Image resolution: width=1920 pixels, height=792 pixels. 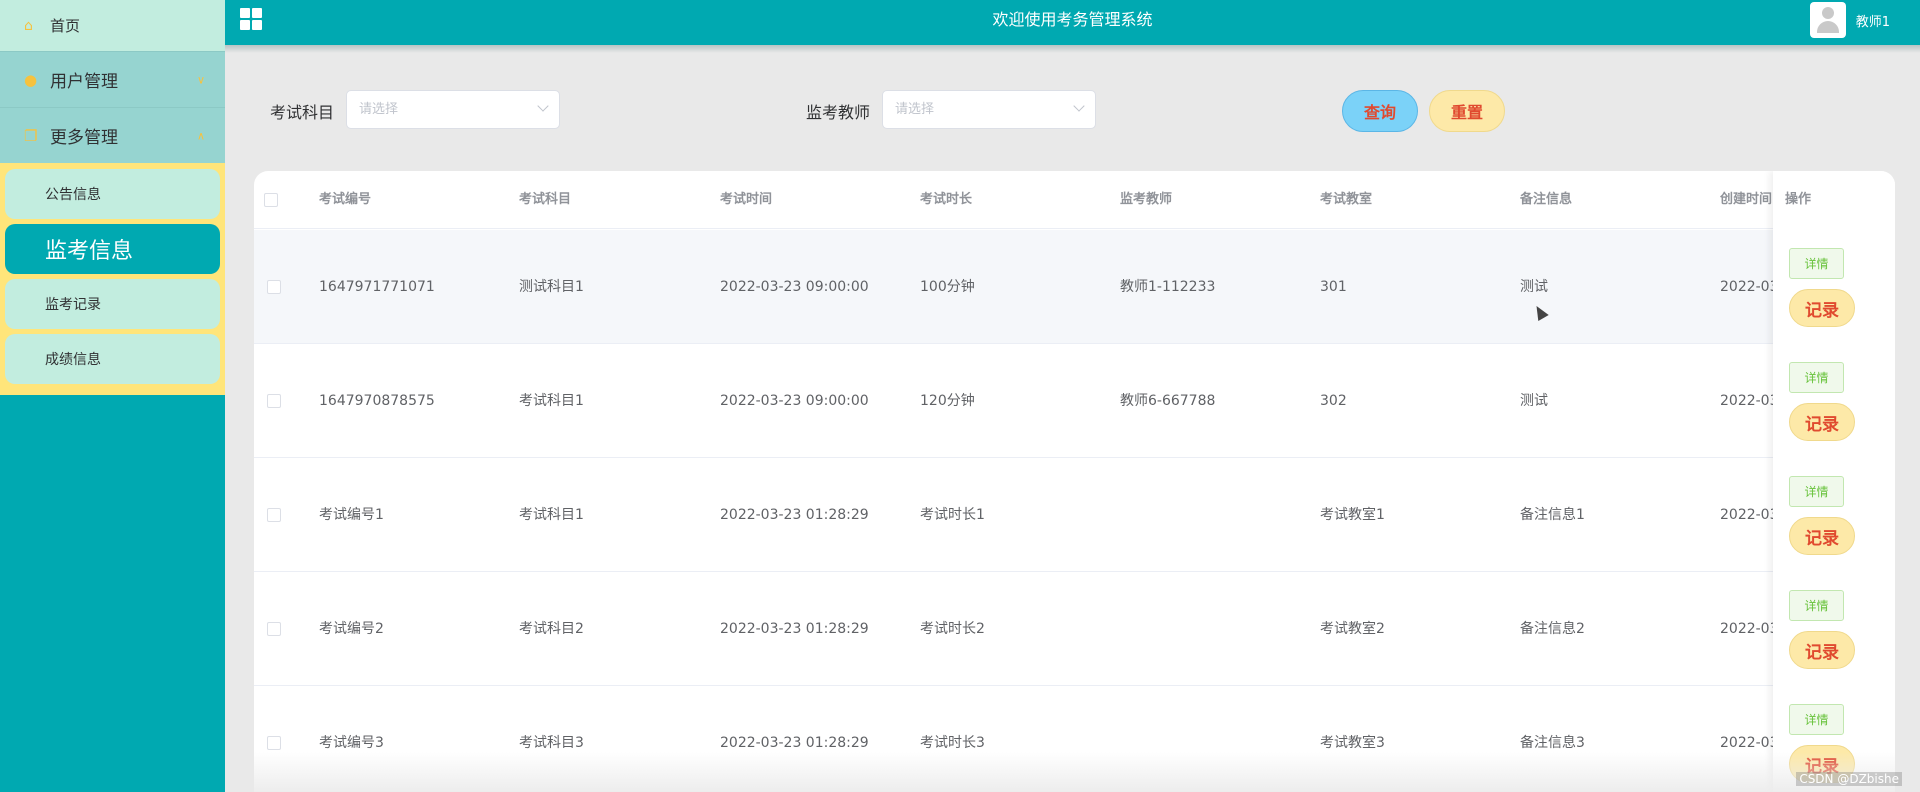 I want to click on header: 欢迎使用考务管理系统 教师1, so click(x=1072, y=22).